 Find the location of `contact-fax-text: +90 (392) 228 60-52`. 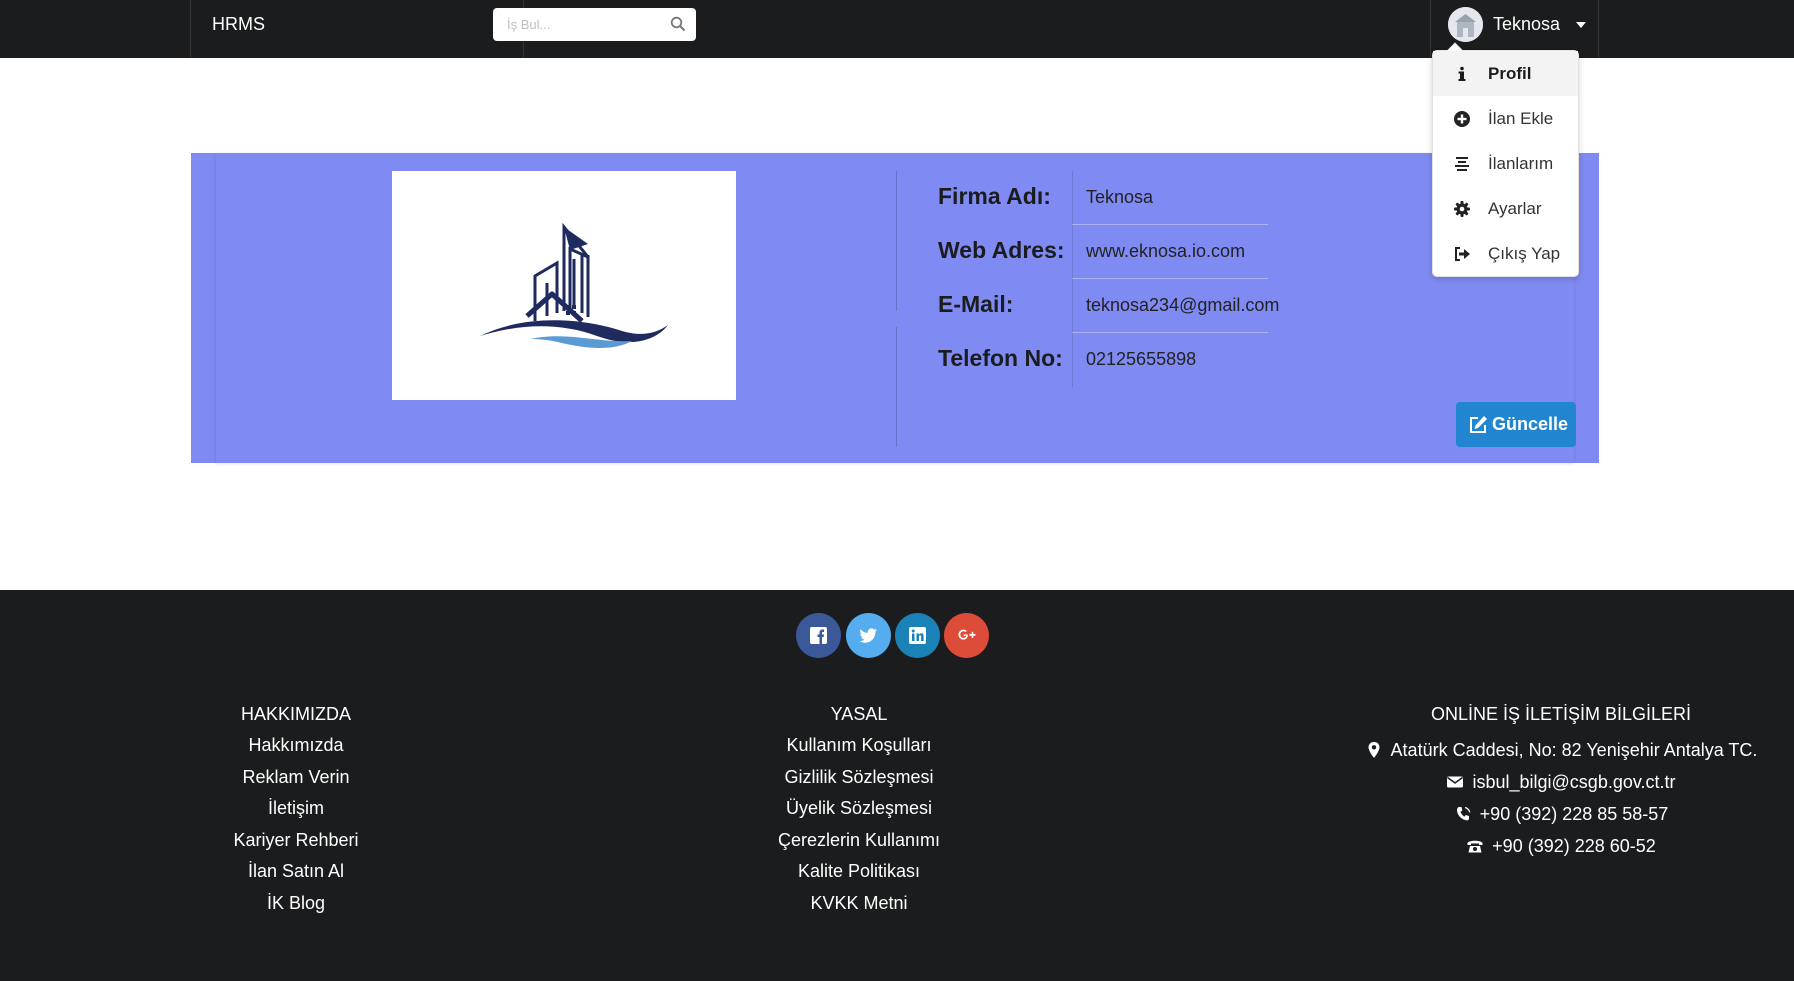

contact-fax-text: +90 (392) 228 60-52 is located at coordinates (1574, 845).